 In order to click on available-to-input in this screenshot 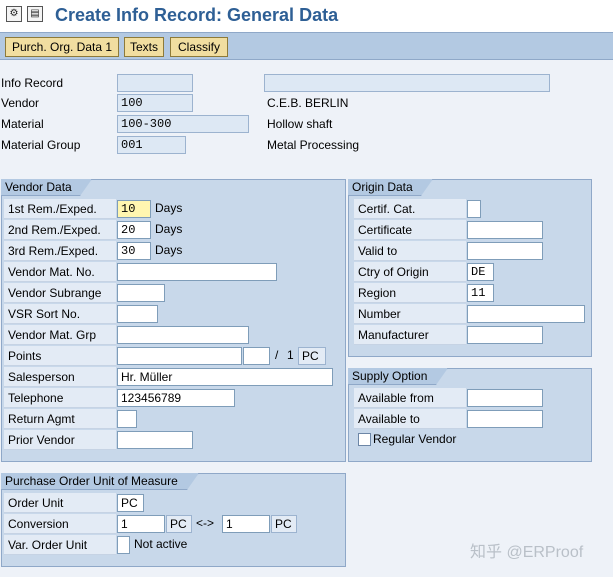, I will do `click(505, 419)`.